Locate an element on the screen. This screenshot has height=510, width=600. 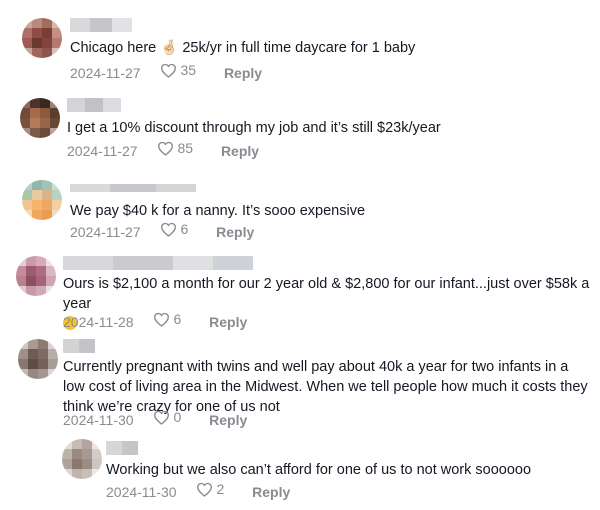
comment-meta: 2024-11-27 85 Reply is located at coordinates (163, 149).